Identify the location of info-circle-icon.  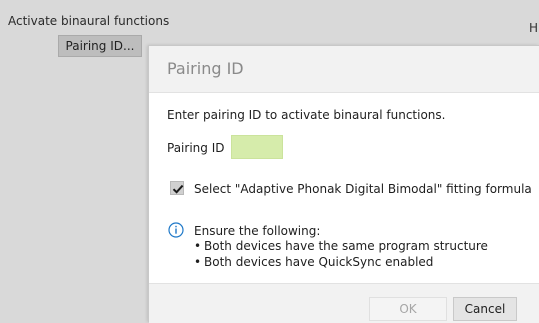
(176, 230).